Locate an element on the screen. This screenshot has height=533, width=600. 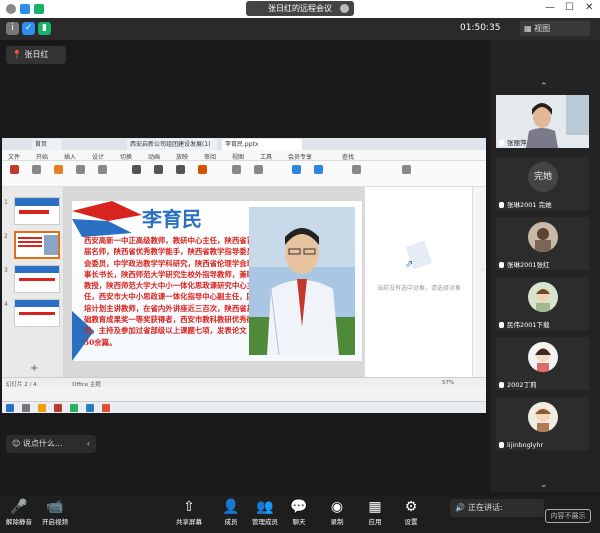
video-tile: 完她 张琳2001 完她 is located at coordinates (542, 183).